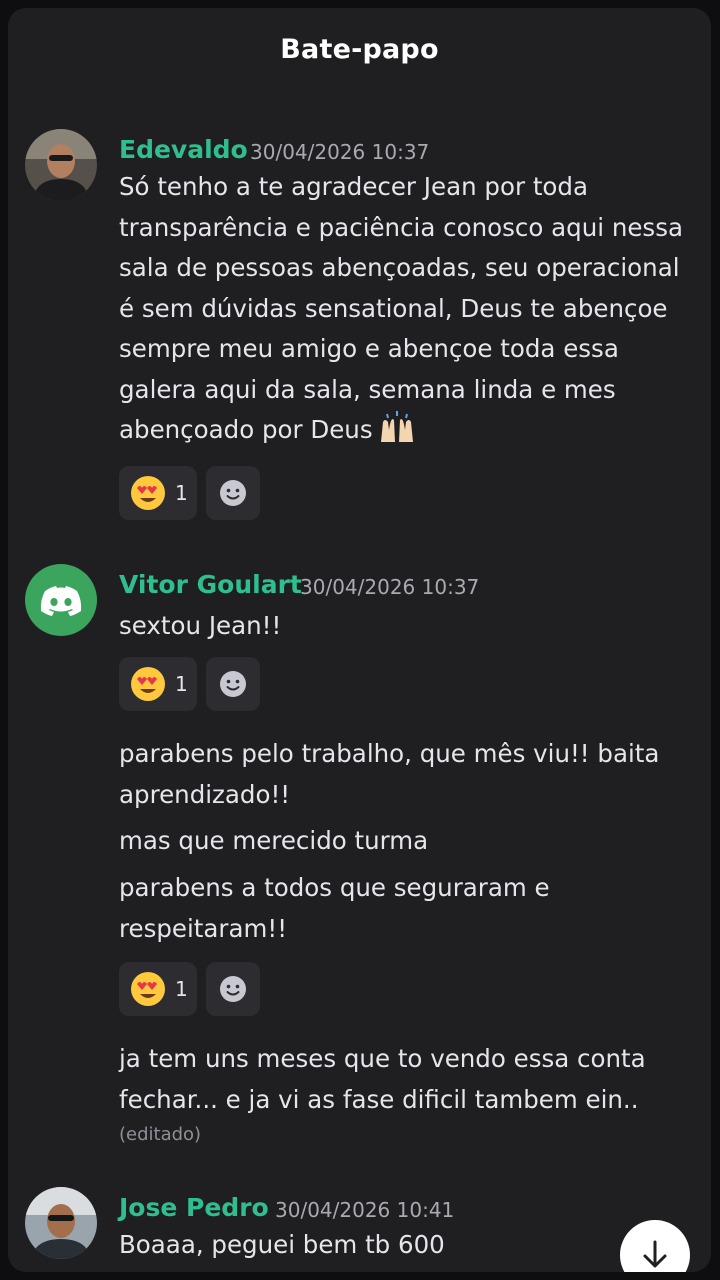 The height and width of the screenshot is (1280, 720). What do you see at coordinates (282, 1244) in the screenshot?
I see `message-text: Boaaa, peguei bem tb 600` at bounding box center [282, 1244].